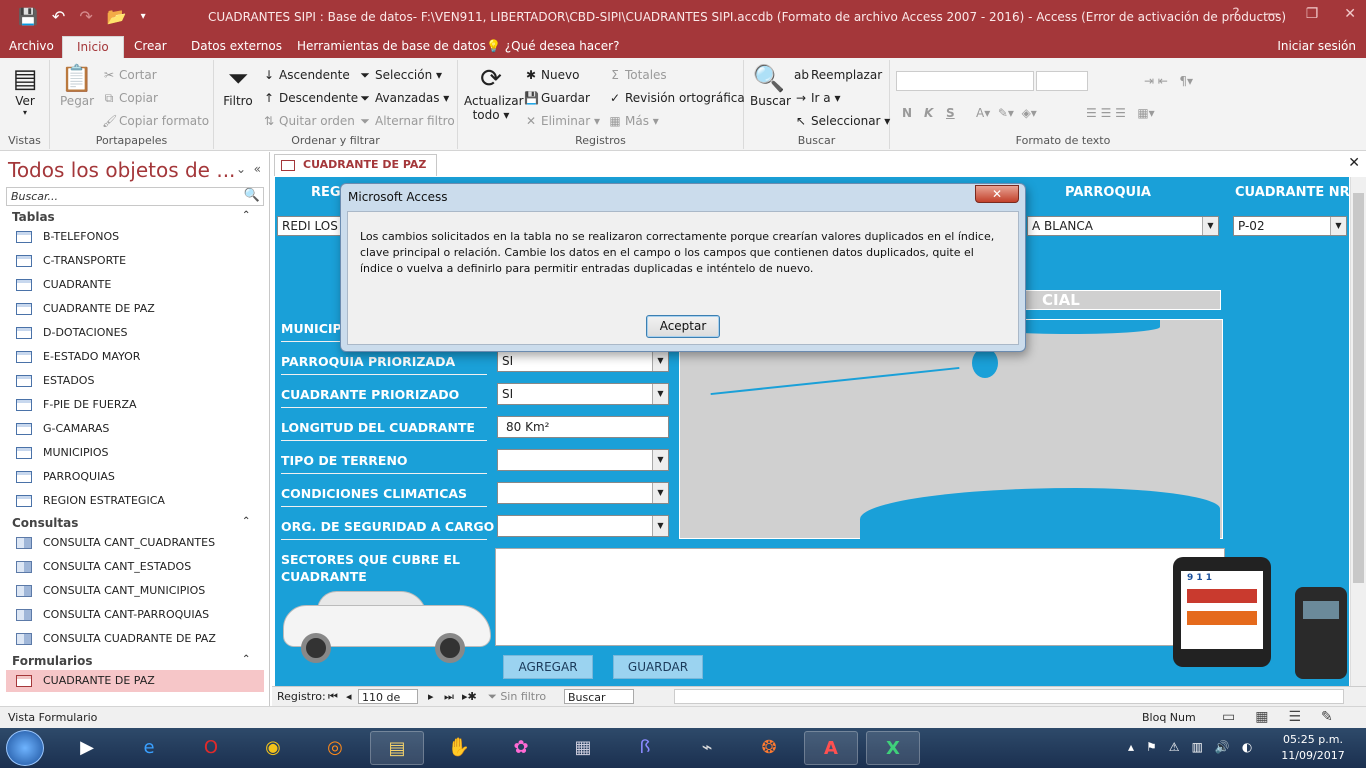 The image size is (1366, 768). I want to click on new-record-nav-icon: ▸✱, so click(469, 696).